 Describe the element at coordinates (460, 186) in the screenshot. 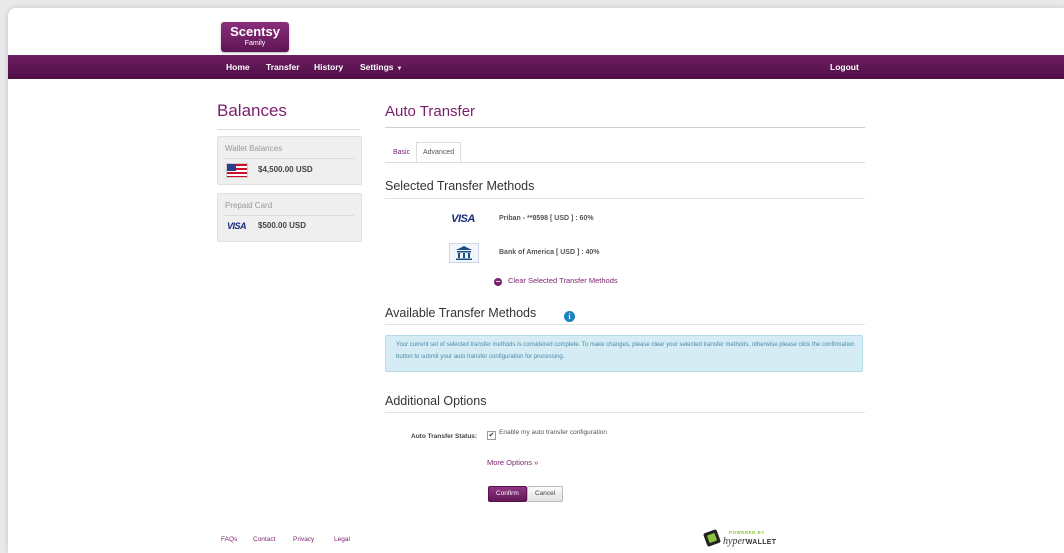

I see `selected-methods-heading: Selected Transfer Methods` at that location.